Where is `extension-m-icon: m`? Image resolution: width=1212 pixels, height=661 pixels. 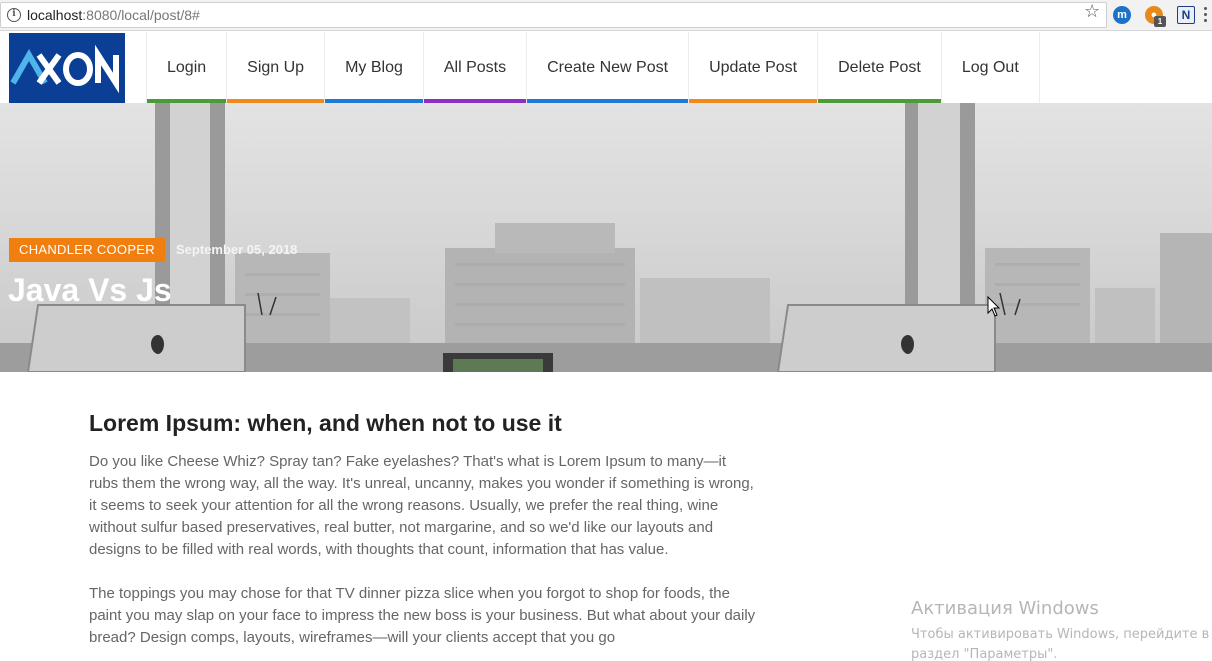 extension-m-icon: m is located at coordinates (1122, 15).